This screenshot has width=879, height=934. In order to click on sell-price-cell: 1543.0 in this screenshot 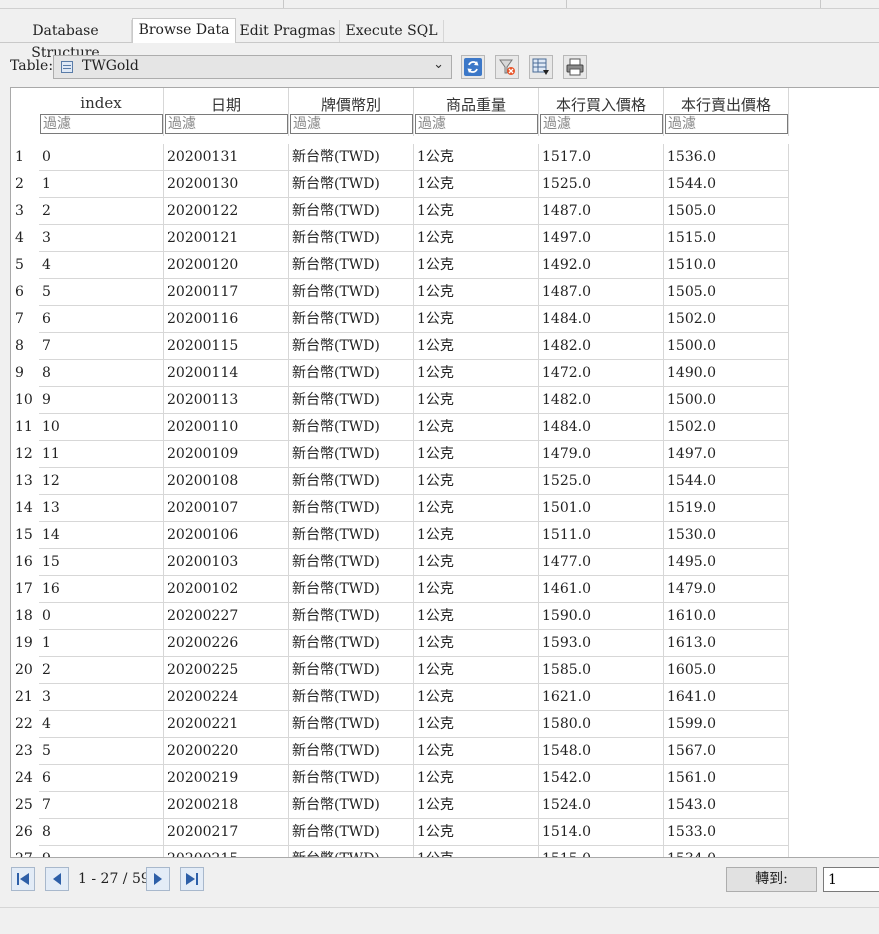, I will do `click(726, 805)`.